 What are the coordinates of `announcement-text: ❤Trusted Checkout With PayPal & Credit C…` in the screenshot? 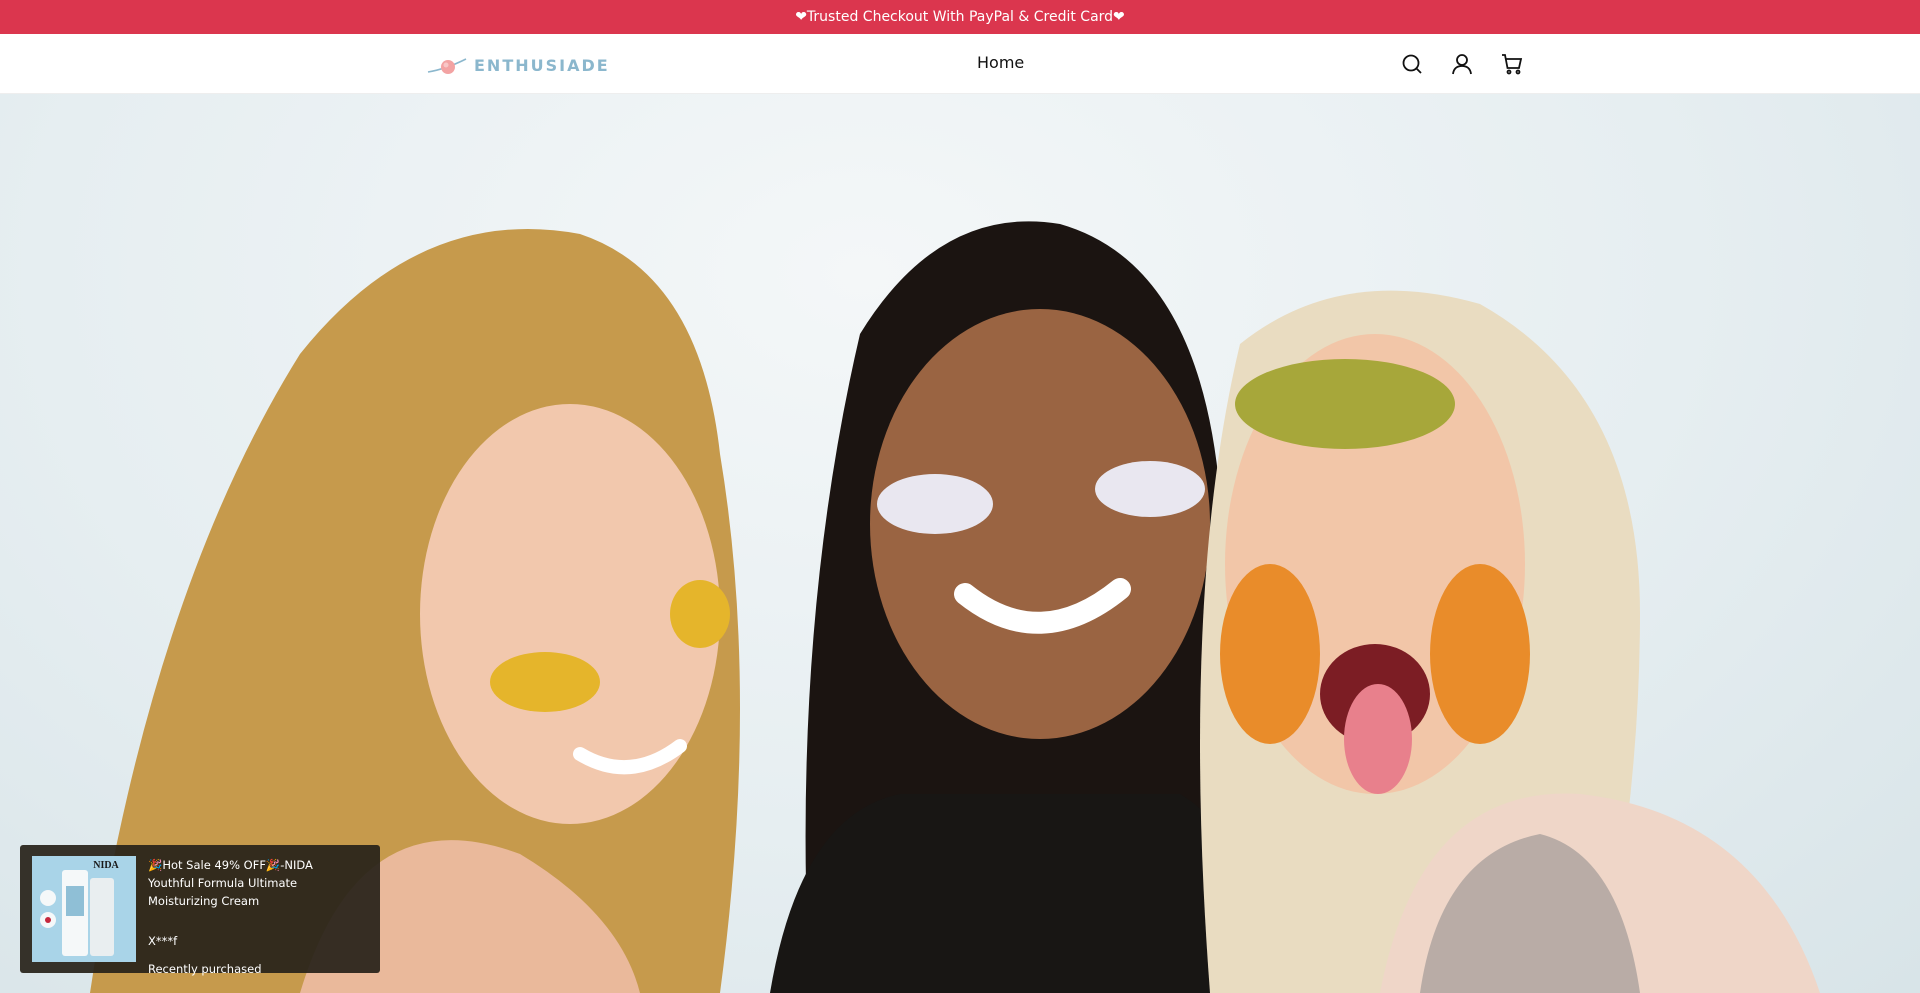 It's located at (960, 17).